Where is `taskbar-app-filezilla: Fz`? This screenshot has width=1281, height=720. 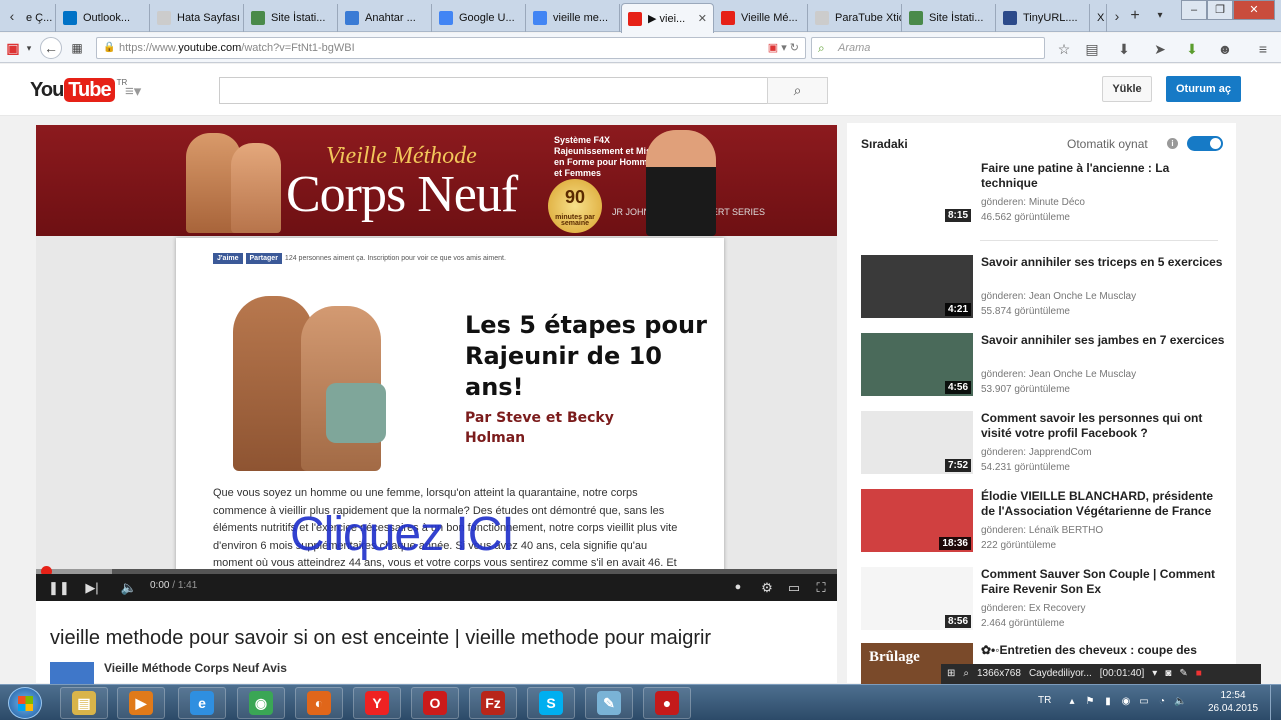
taskbar-app-filezilla: Fz is located at coordinates (493, 703).